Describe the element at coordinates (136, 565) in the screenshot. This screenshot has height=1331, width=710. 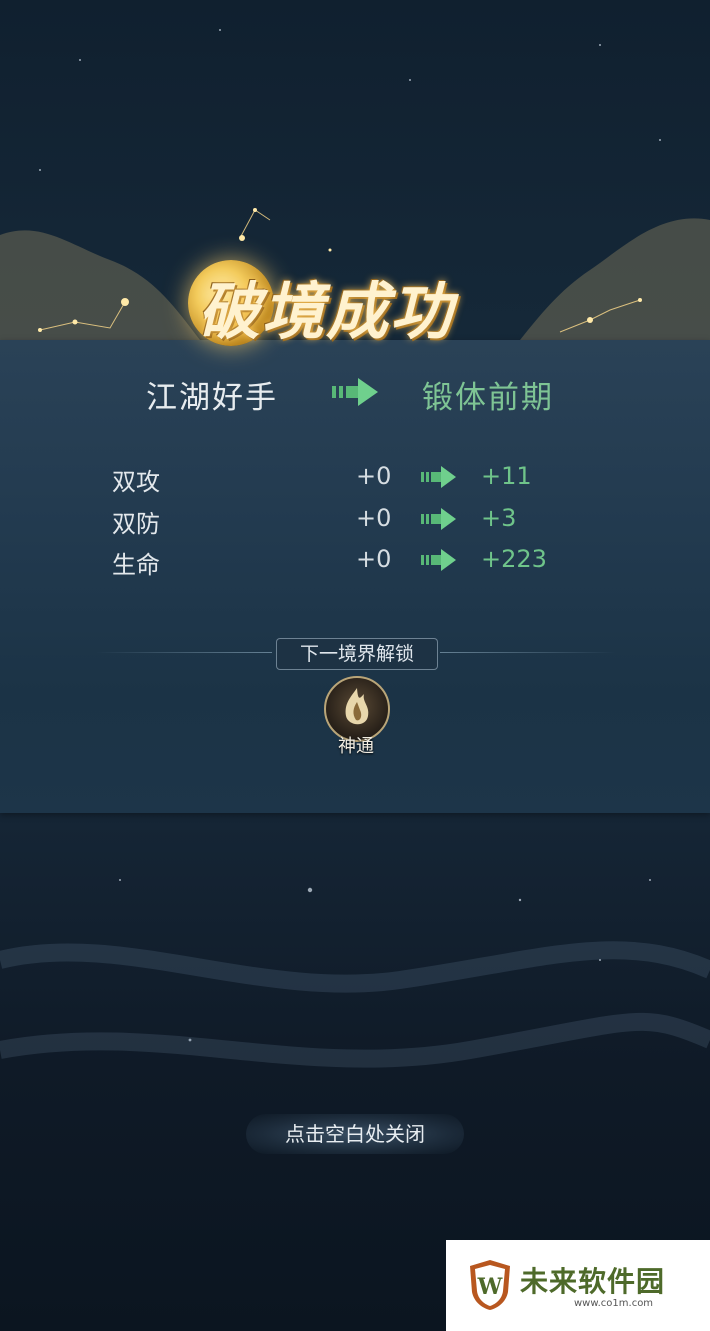
I see `stat-name: 生命` at that location.